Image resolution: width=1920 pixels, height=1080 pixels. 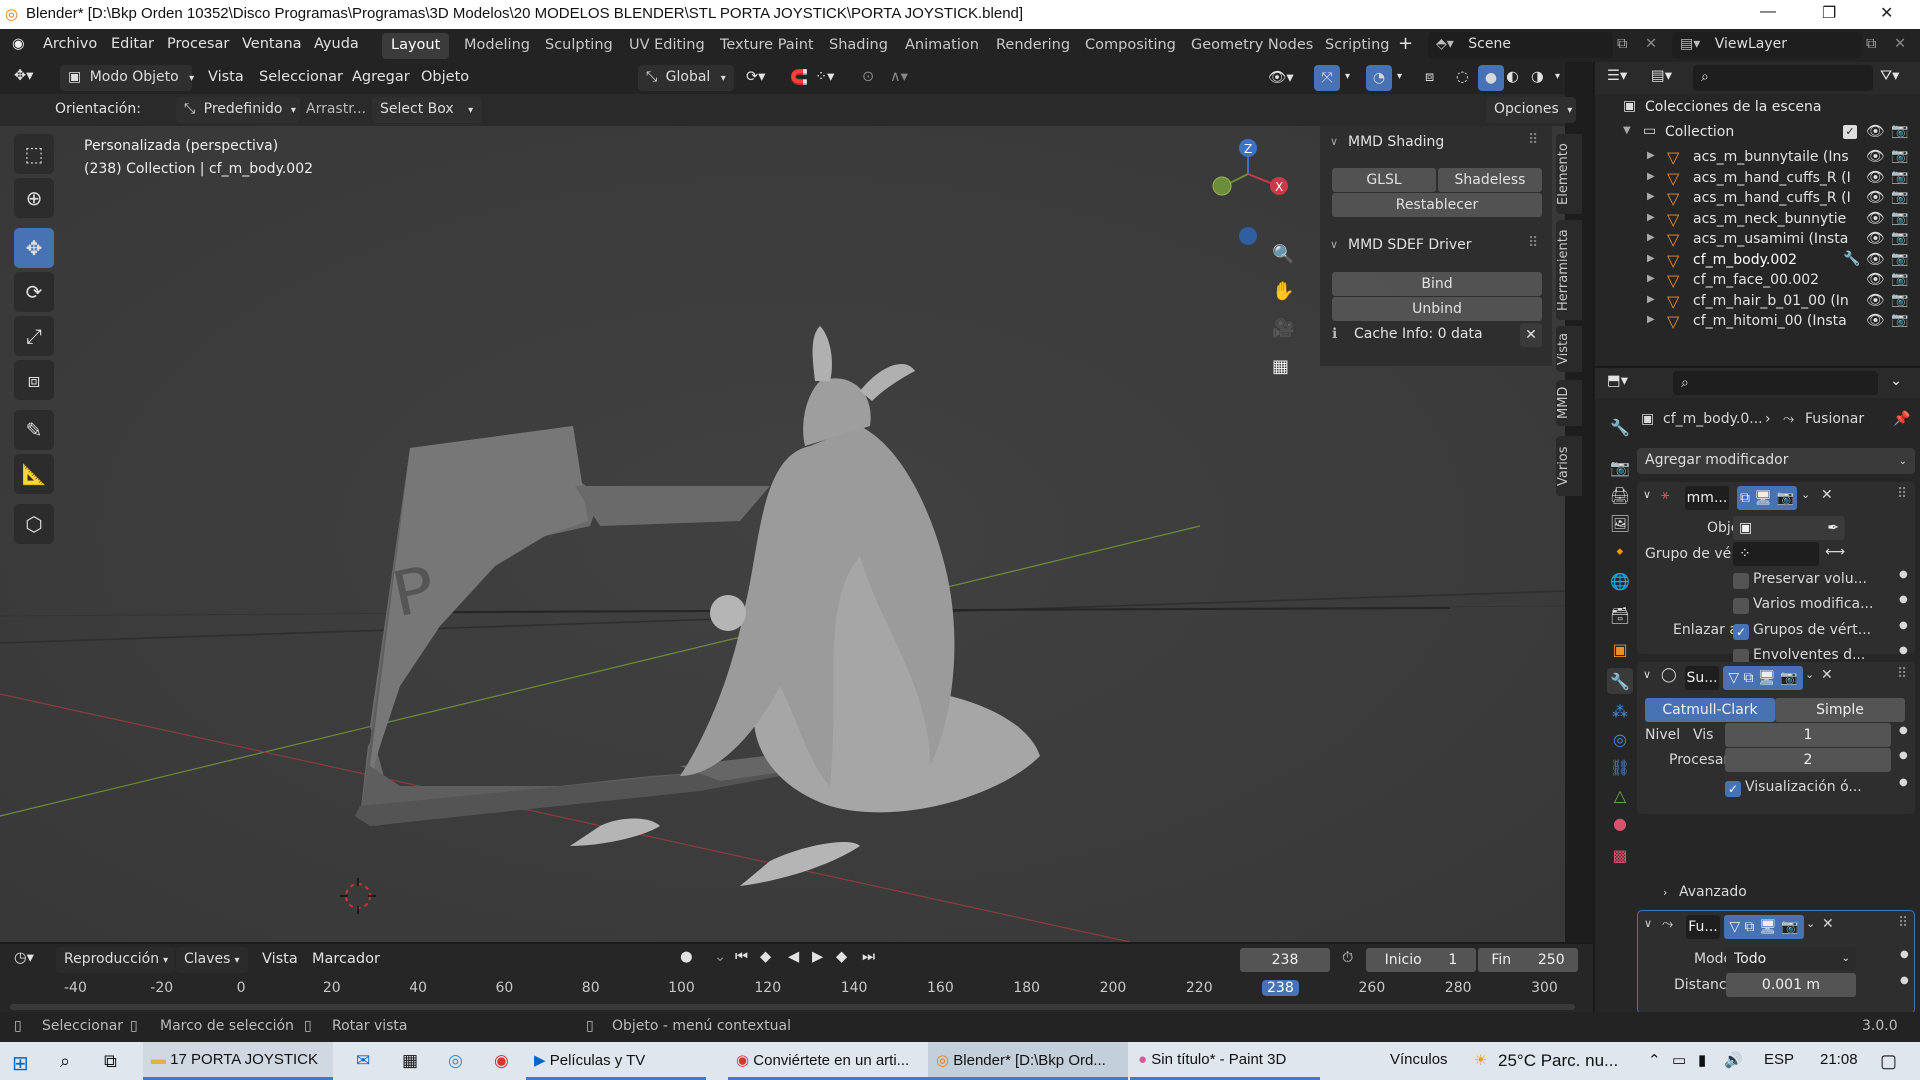 I want to click on object-tab-icon: ▣, so click(x=1620, y=649).